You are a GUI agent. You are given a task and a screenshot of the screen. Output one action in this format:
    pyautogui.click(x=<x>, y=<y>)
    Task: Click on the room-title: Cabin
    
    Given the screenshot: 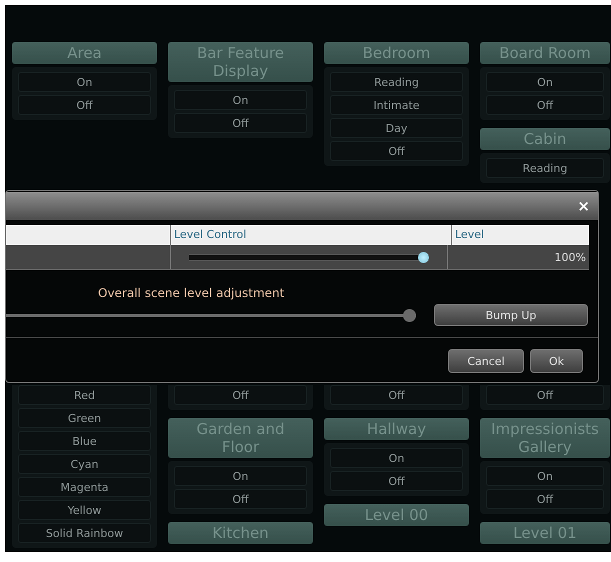 What is the action you would take?
    pyautogui.click(x=545, y=139)
    